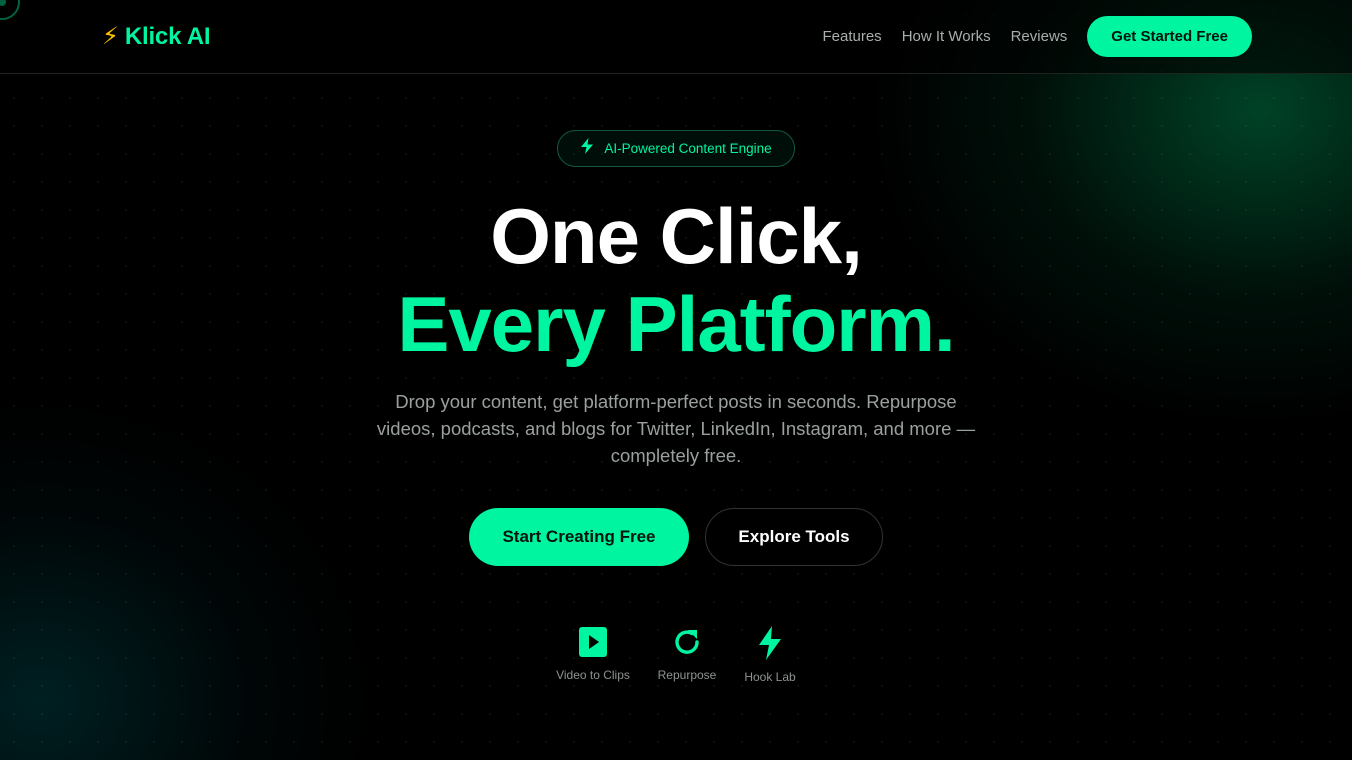  I want to click on badge-text: AI-Powered Content Engine, so click(688, 148).